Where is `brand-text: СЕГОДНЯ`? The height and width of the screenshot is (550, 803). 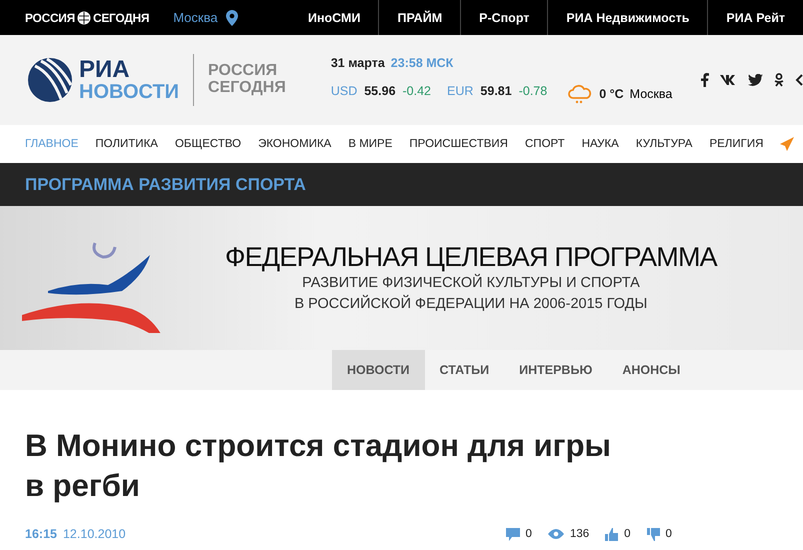 brand-text: СЕГОДНЯ is located at coordinates (121, 17).